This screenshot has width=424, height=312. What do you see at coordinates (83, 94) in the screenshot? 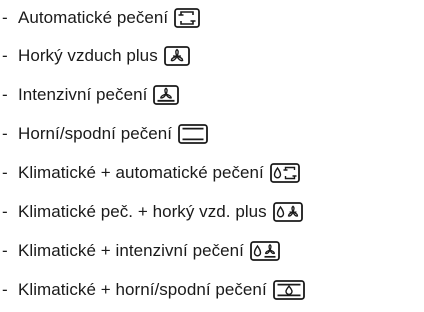
I see `list-item-label: Intenzivní pečení` at bounding box center [83, 94].